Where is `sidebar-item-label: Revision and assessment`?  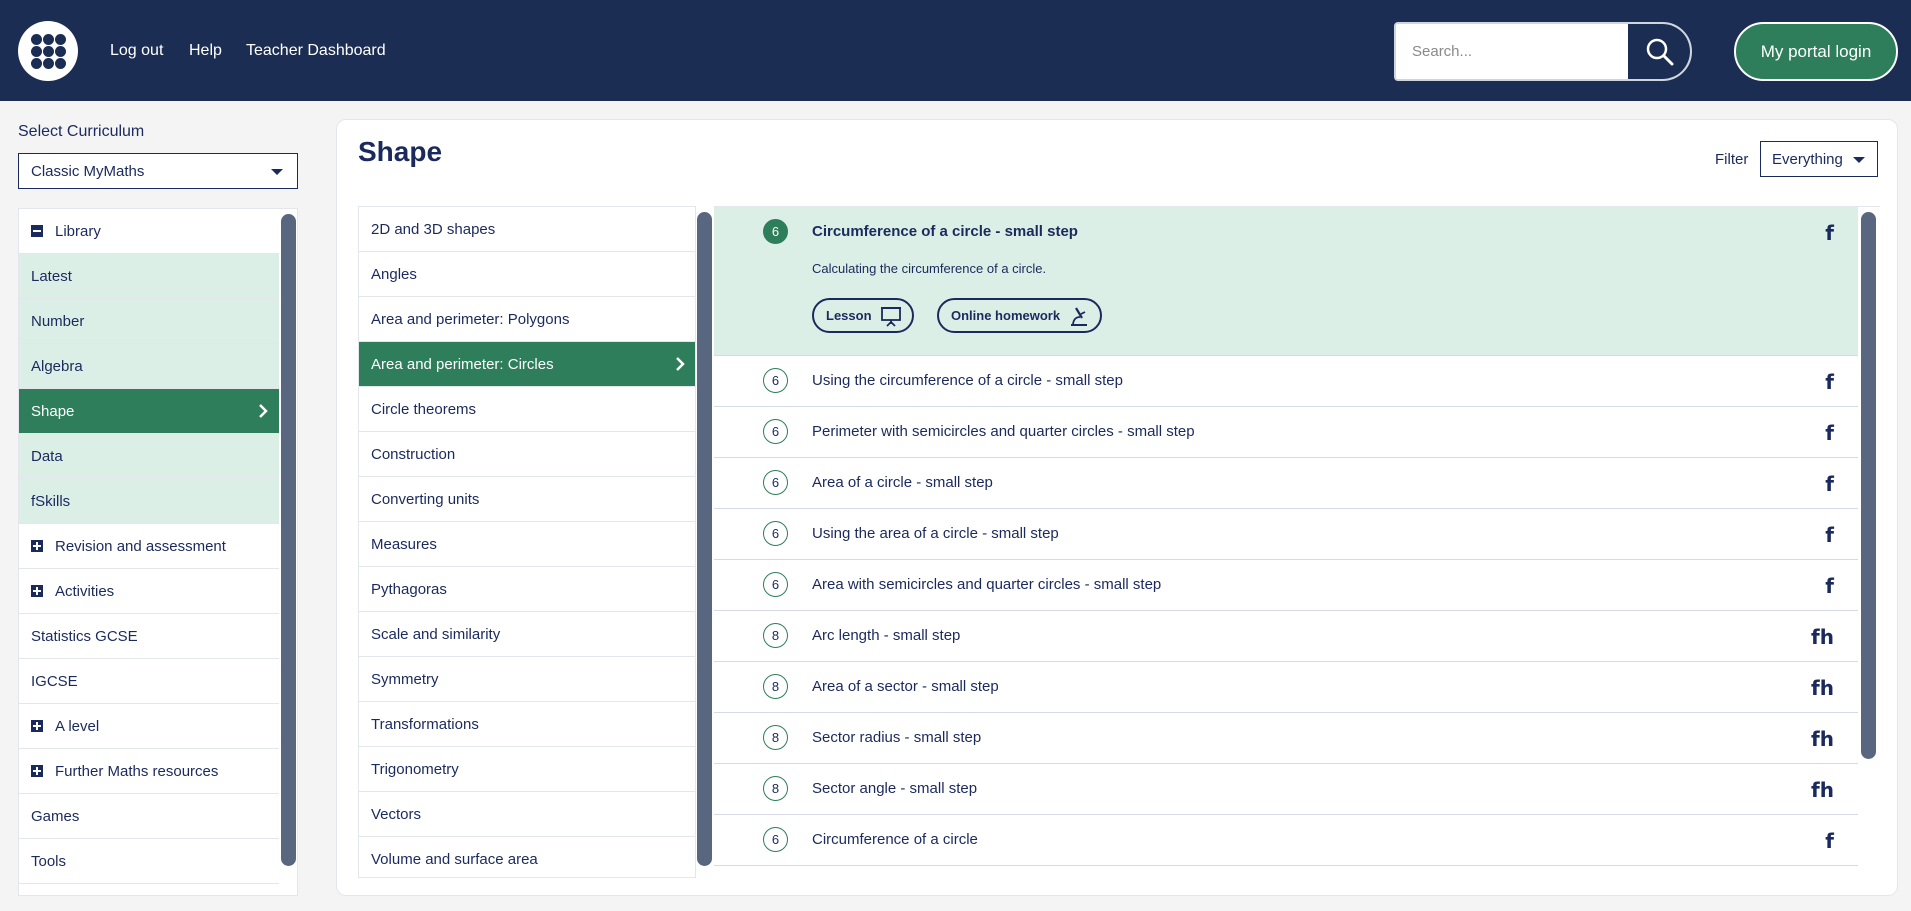
sidebar-item-label: Revision and assessment is located at coordinates (140, 546).